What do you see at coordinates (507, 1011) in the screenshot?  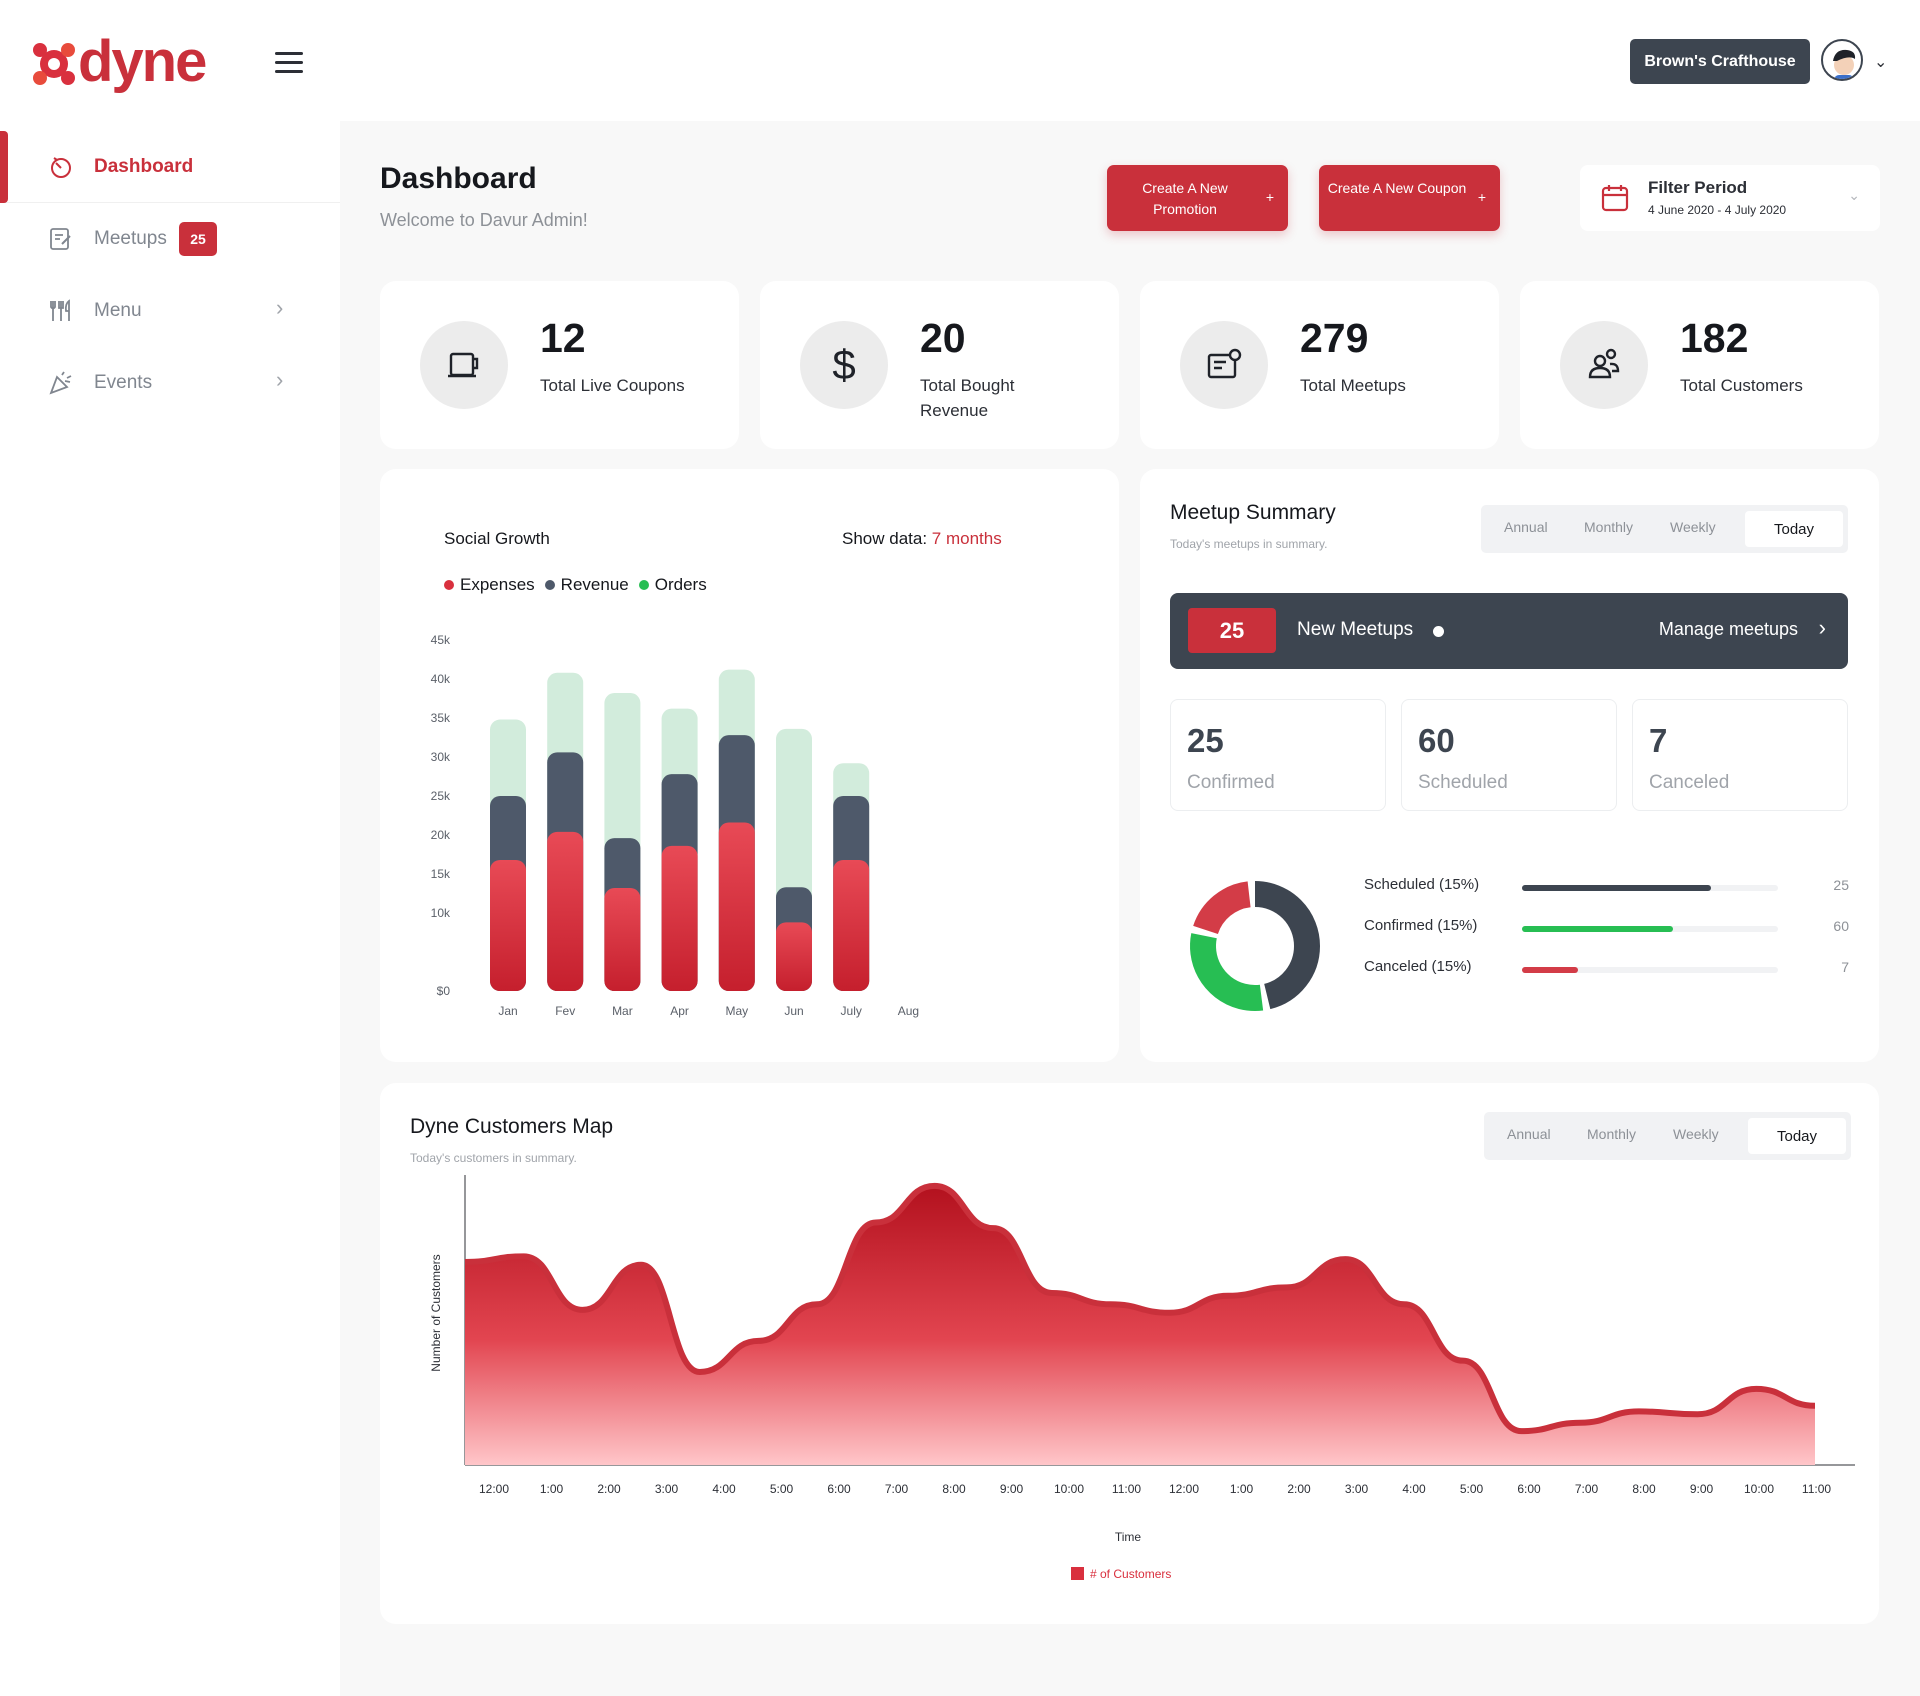 I see `x-tick-label: Jan` at bounding box center [507, 1011].